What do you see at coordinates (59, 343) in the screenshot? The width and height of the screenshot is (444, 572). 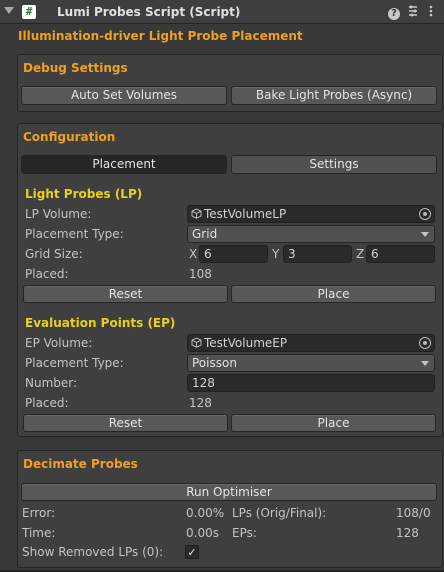 I see `ep-volume-label: EP Volume:` at bounding box center [59, 343].